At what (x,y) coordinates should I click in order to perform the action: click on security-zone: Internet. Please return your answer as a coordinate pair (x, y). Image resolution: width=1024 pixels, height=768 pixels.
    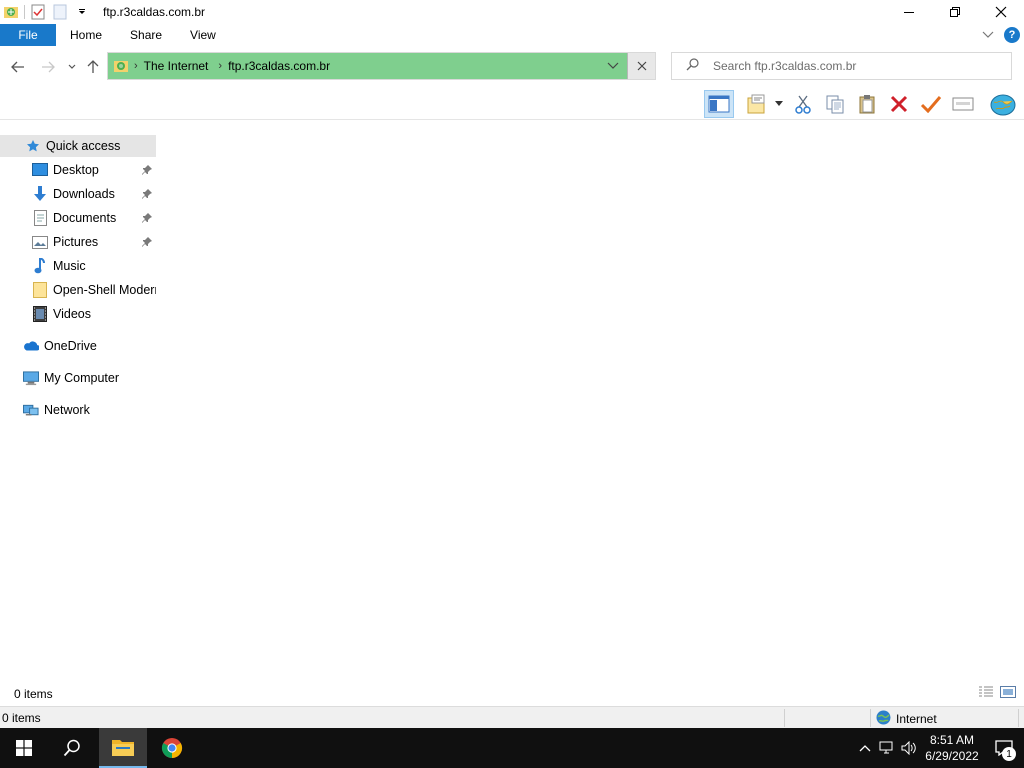
    Looking at the image, I should click on (906, 719).